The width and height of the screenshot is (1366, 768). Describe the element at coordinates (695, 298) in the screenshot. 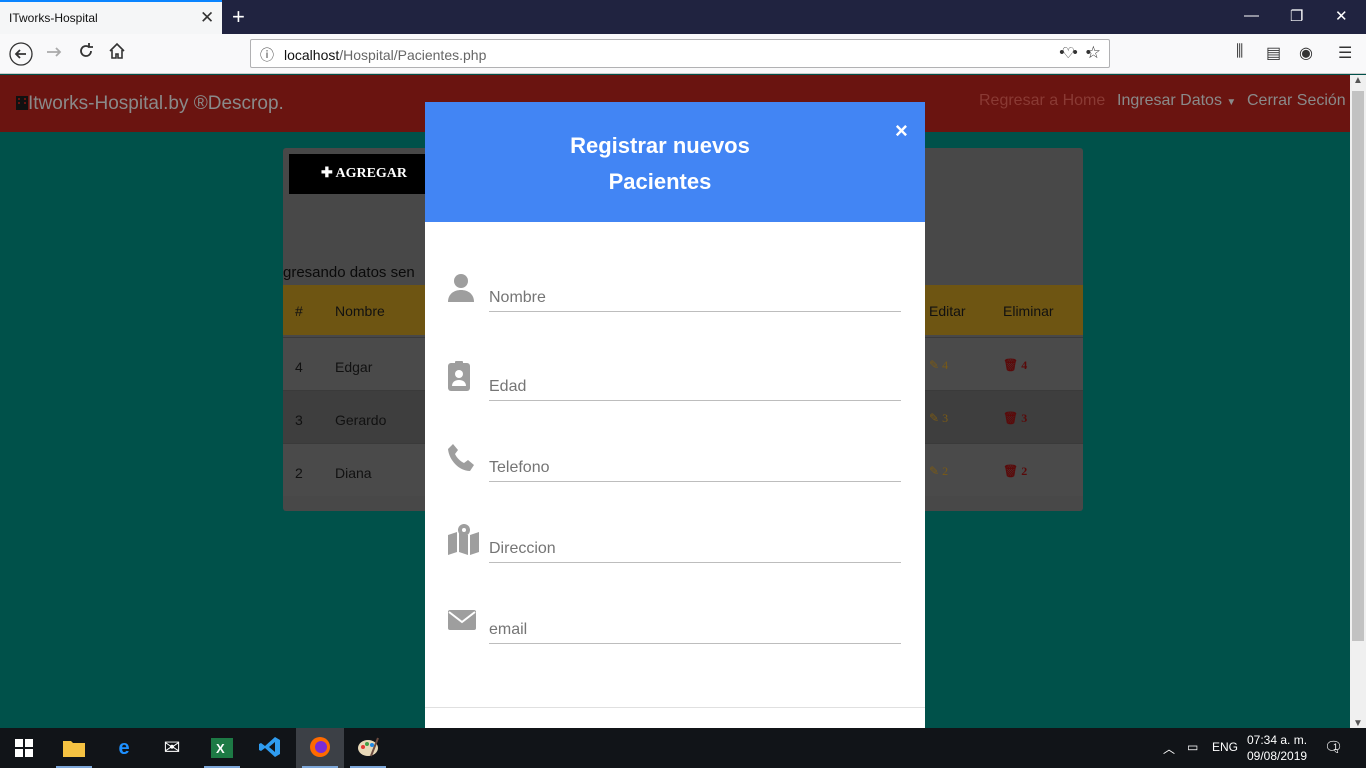

I see `nombre-input` at that location.